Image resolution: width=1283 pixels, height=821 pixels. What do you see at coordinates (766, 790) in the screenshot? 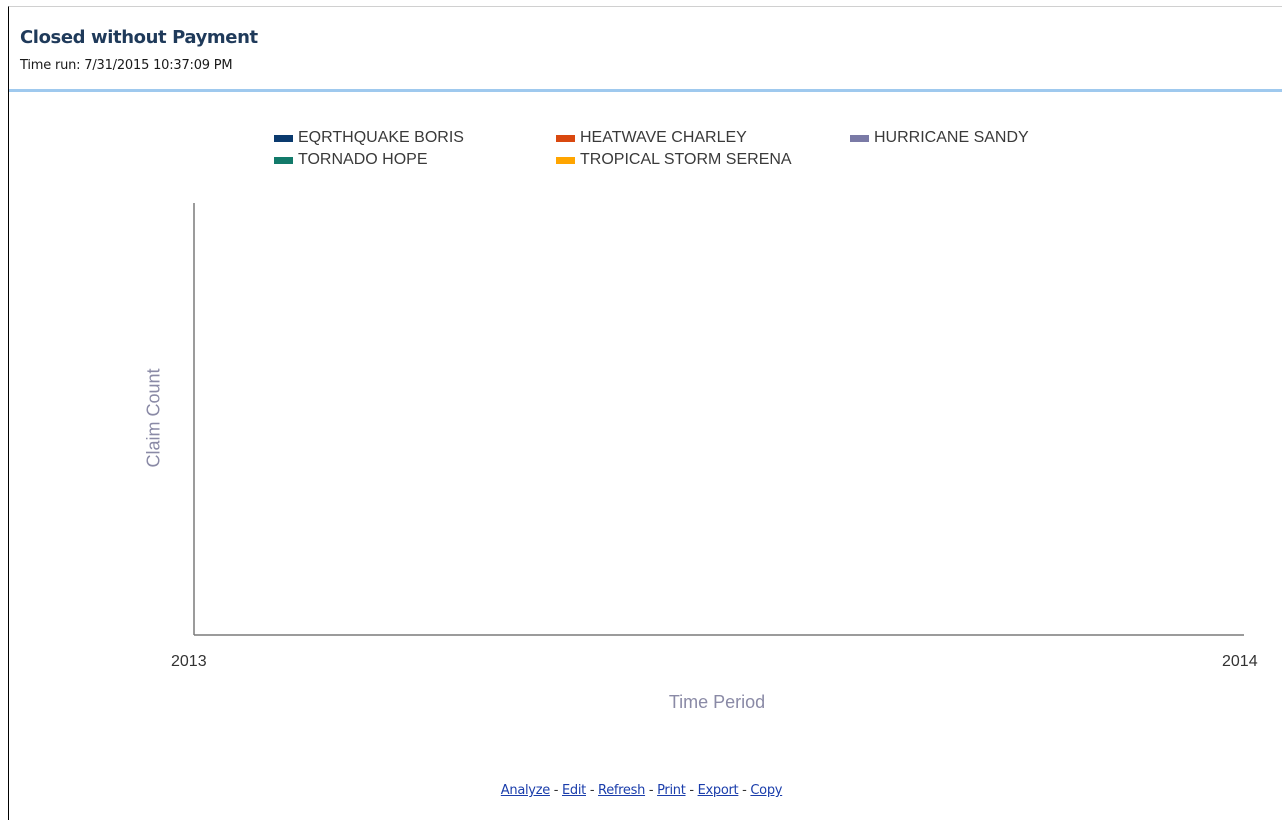
I see `copy-link: Copy` at bounding box center [766, 790].